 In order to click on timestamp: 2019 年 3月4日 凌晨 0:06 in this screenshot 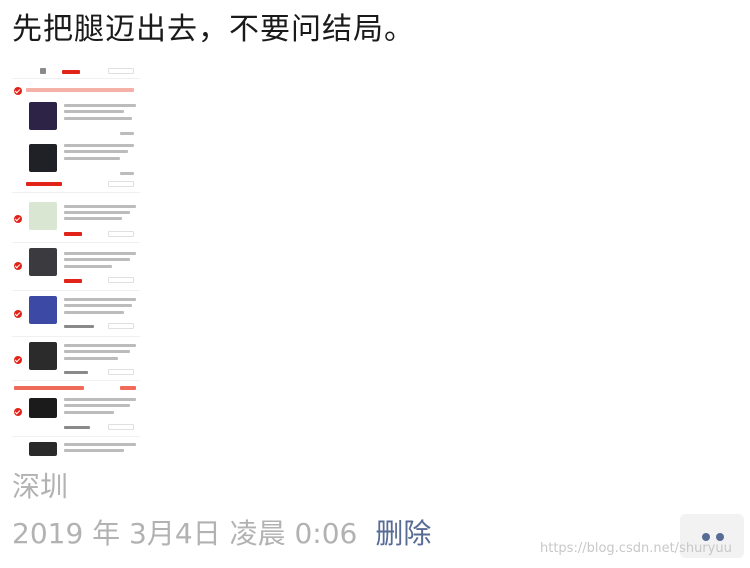, I will do `click(185, 533)`.